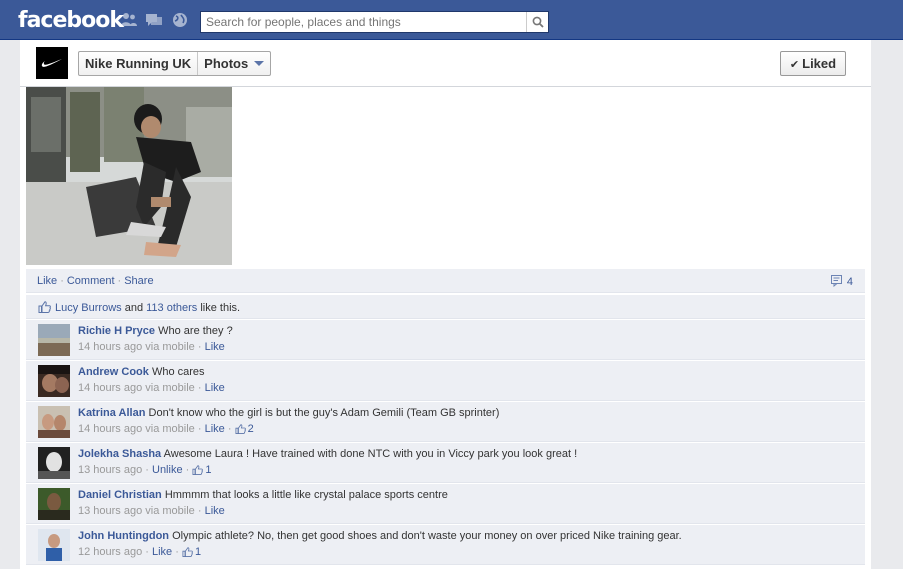 Image resolution: width=903 pixels, height=569 pixels. Describe the element at coordinates (71, 20) in the screenshot. I see `facebook-logo: facebook` at that location.